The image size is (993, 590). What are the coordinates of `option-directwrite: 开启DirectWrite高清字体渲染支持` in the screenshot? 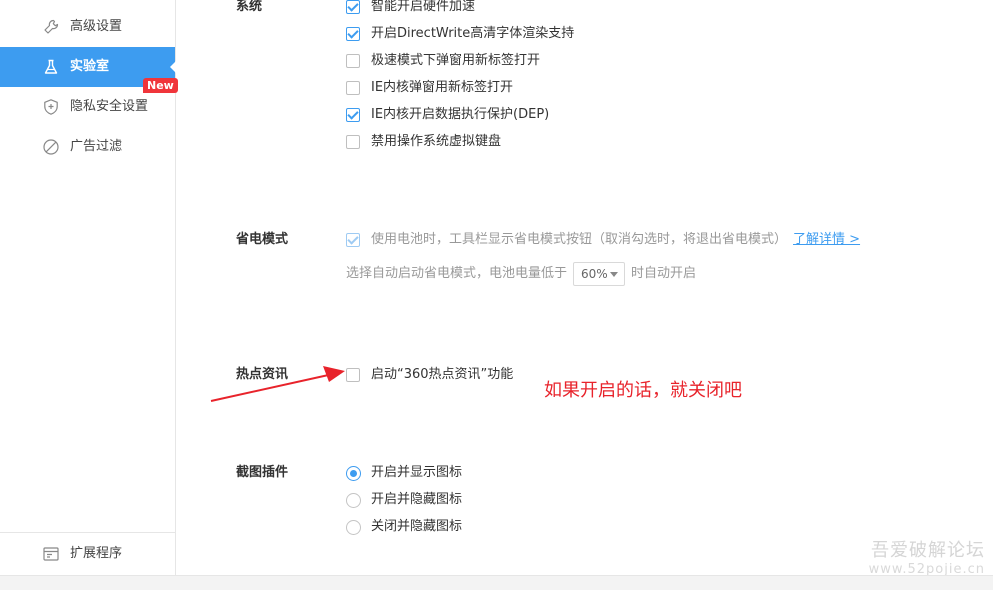 It's located at (460, 34).